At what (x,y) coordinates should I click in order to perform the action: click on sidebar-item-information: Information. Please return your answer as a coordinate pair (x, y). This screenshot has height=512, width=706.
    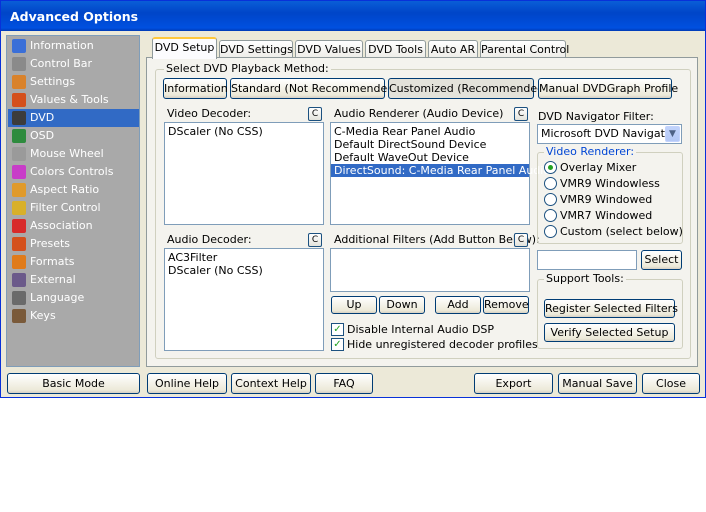
    Looking at the image, I should click on (73, 46).